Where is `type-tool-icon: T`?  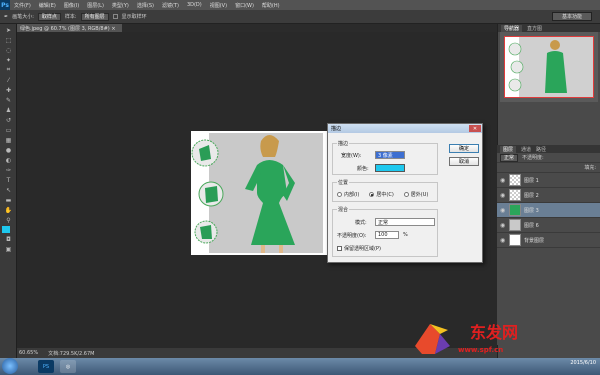 type-tool-icon: T is located at coordinates (8, 180).